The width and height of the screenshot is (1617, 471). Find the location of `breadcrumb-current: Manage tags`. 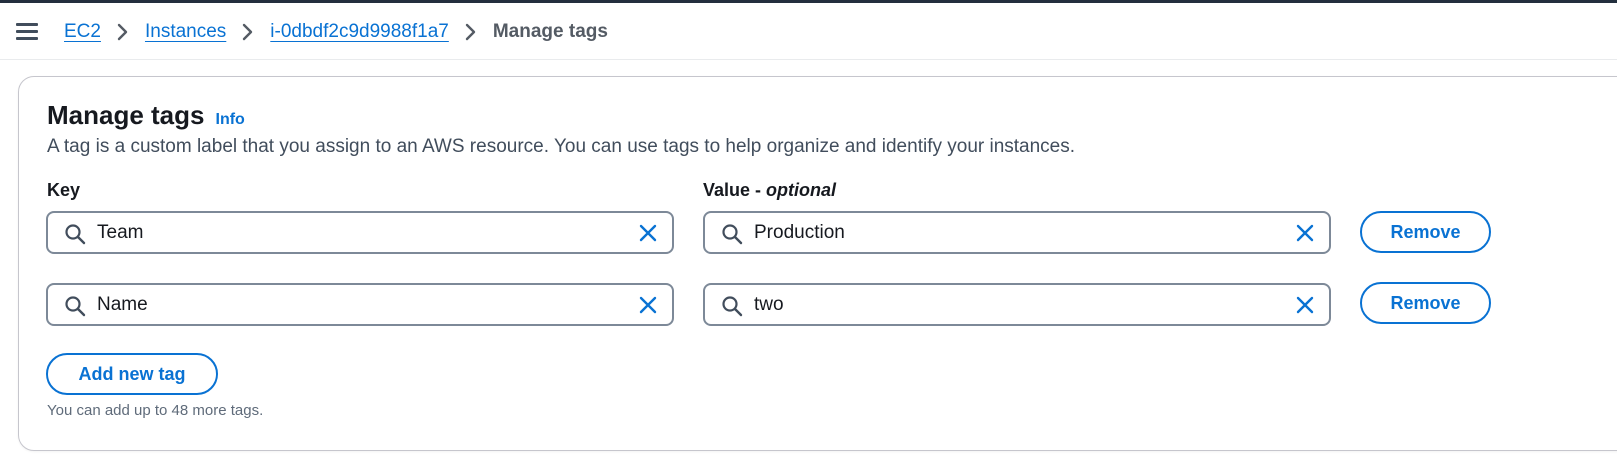

breadcrumb-current: Manage tags is located at coordinates (550, 31).